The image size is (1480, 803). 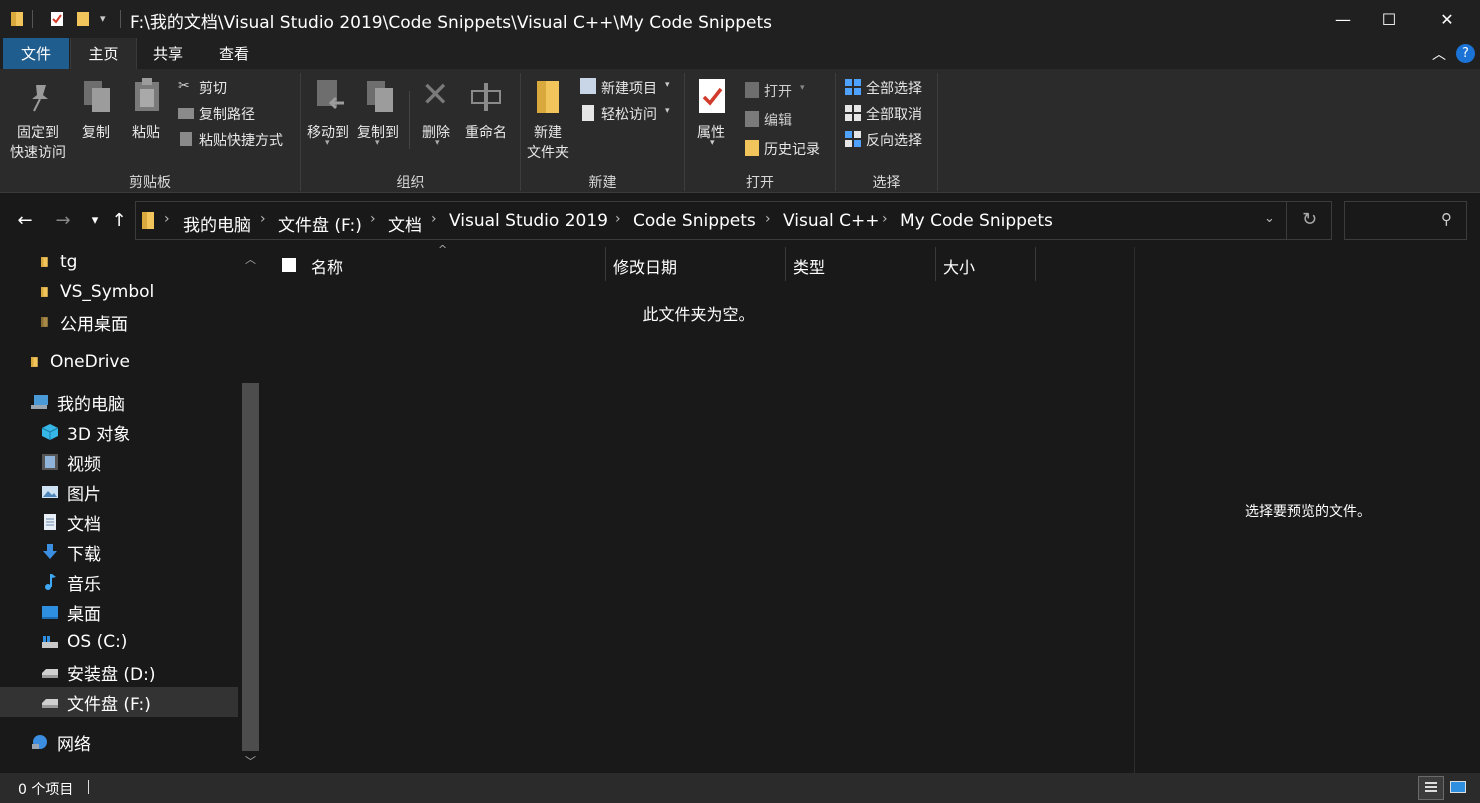 I want to click on sidebar-item-drive-f: 文件盘 (F:), so click(x=119, y=702).